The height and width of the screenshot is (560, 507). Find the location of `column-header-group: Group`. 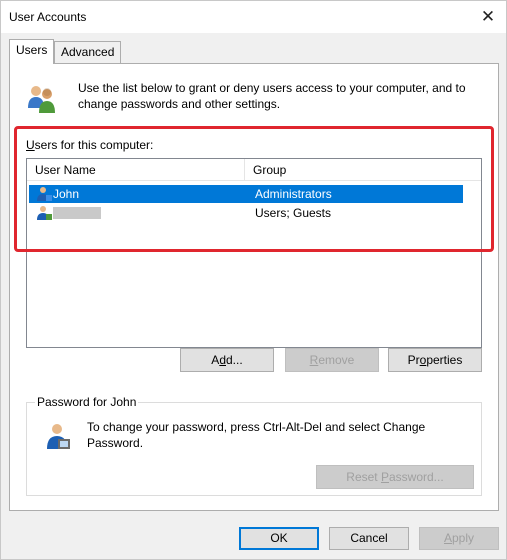

column-header-group: Group is located at coordinates (363, 170).